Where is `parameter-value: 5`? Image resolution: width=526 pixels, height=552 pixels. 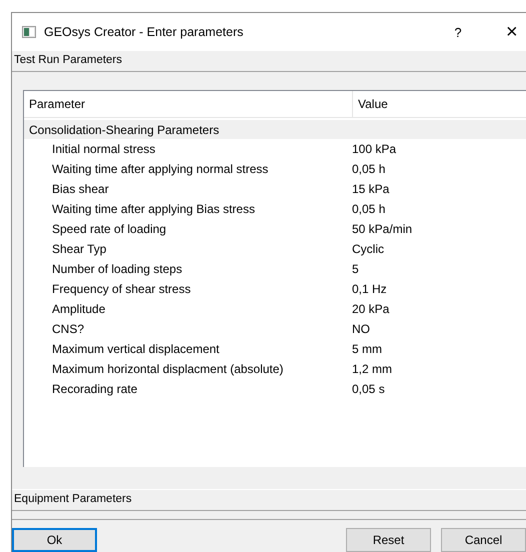 parameter-value: 5 is located at coordinates (355, 269).